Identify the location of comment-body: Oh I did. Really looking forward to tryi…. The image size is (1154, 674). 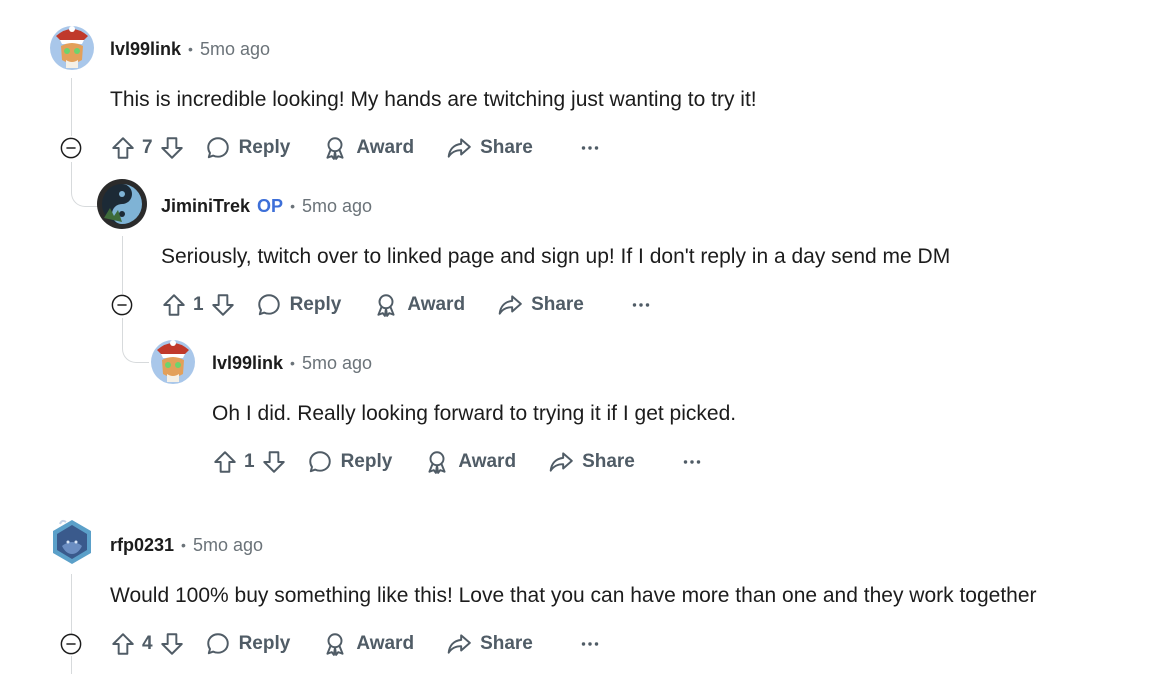
(474, 413).